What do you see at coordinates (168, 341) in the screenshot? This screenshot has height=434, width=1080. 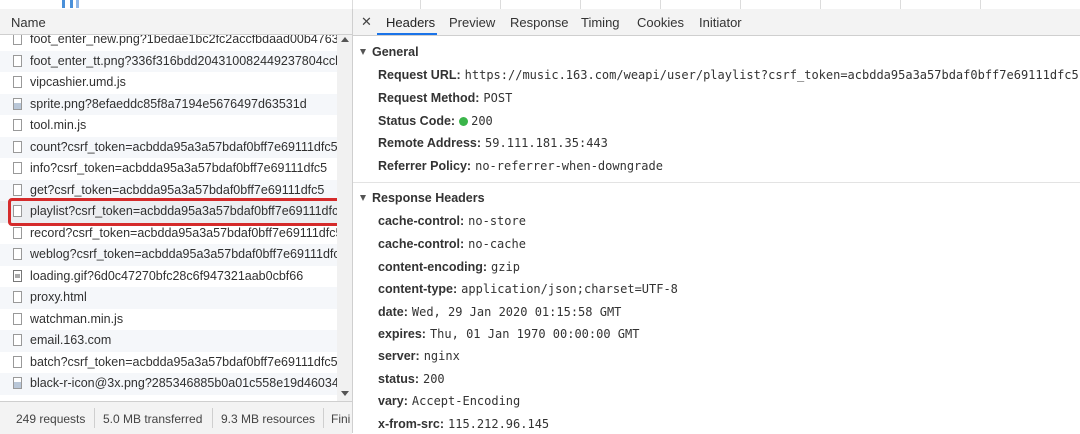 I see `request-row: email.163.com` at bounding box center [168, 341].